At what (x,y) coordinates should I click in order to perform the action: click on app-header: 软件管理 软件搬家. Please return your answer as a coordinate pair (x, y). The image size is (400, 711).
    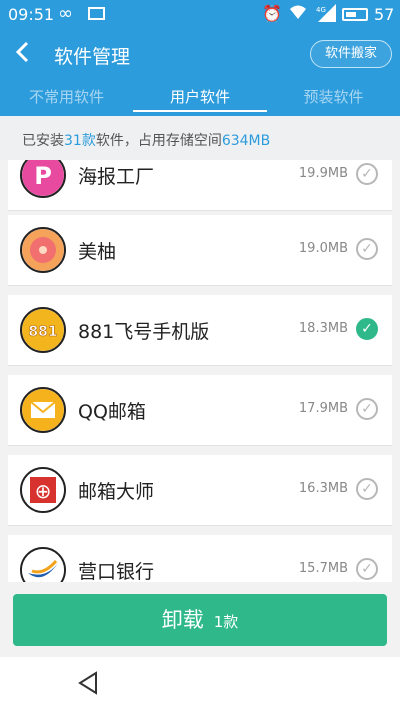
    Looking at the image, I should click on (200, 54).